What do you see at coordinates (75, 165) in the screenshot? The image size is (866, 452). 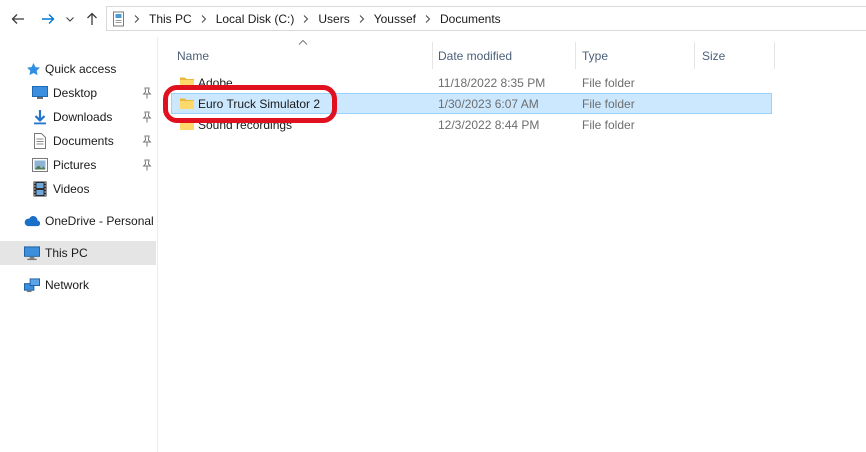 I see `nav-label: Pictures` at bounding box center [75, 165].